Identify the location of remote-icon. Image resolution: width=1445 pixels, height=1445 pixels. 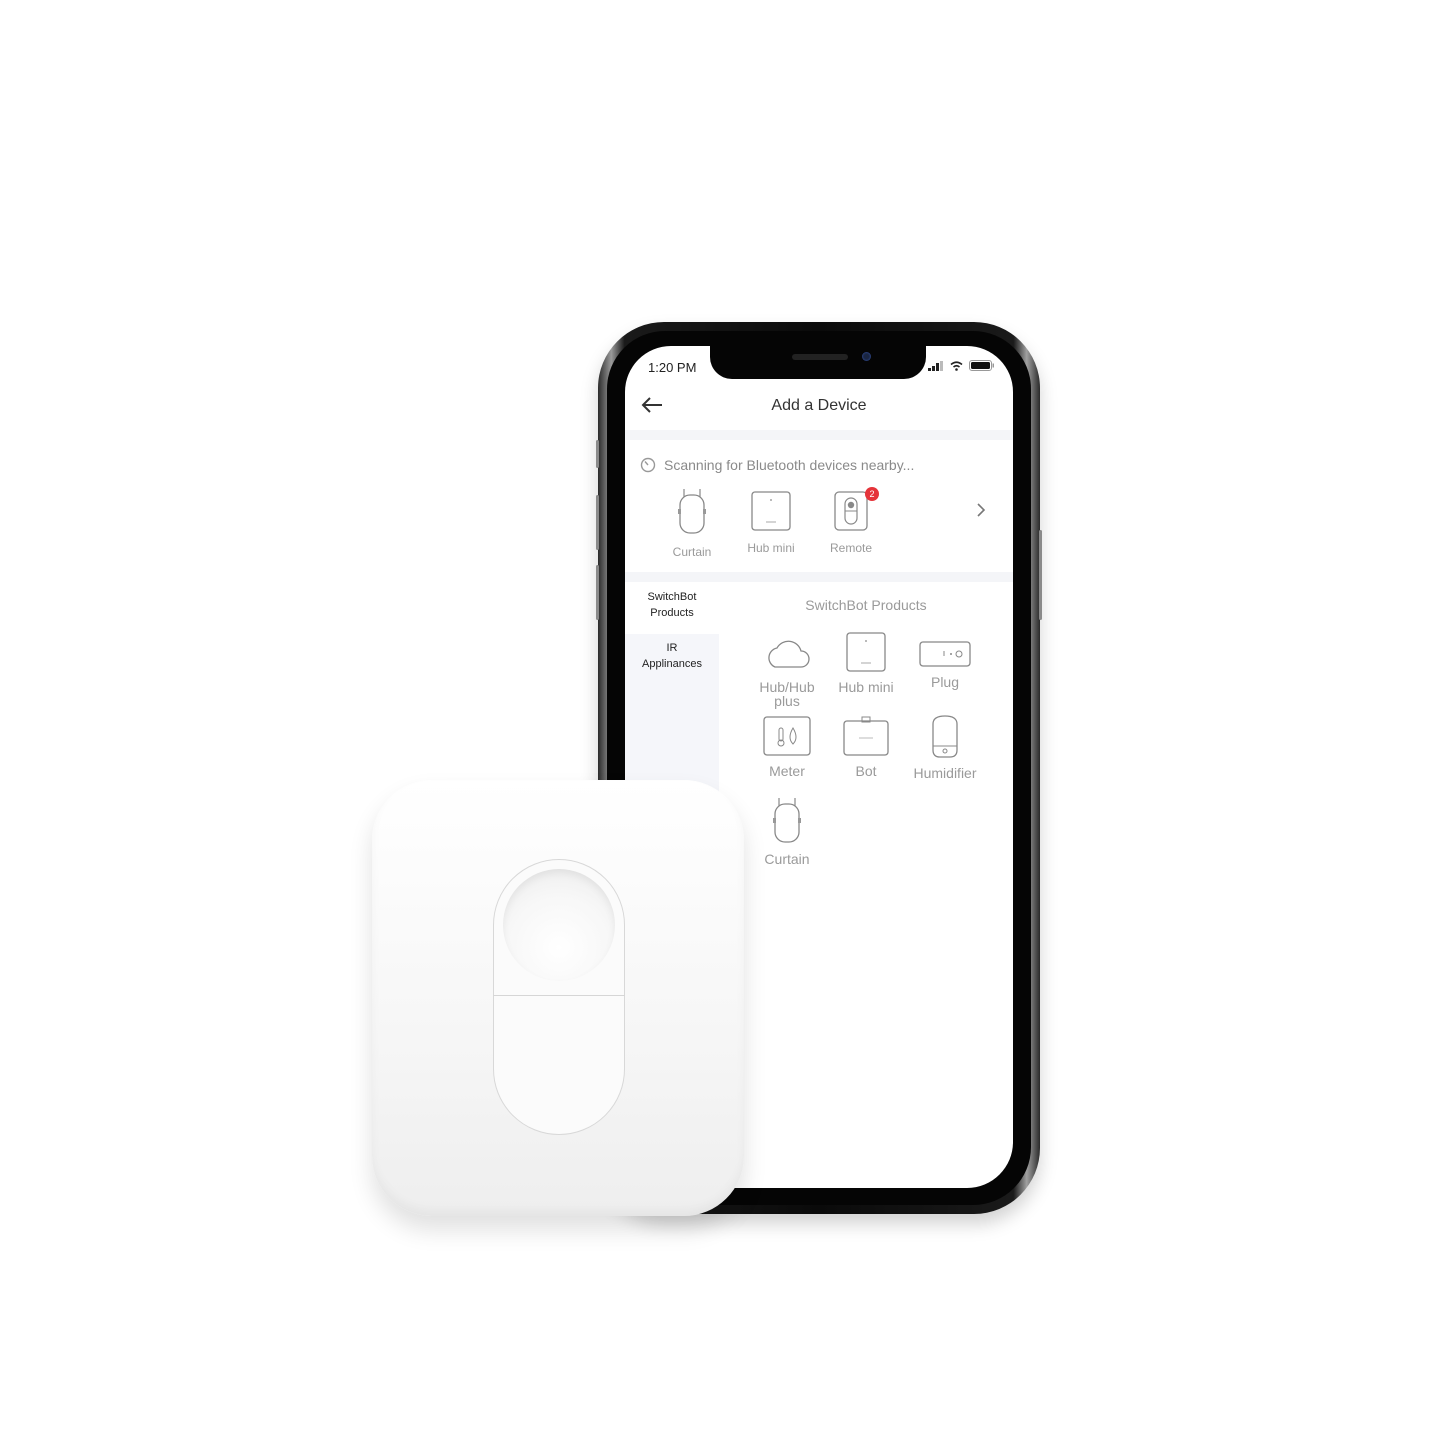
(851, 511).